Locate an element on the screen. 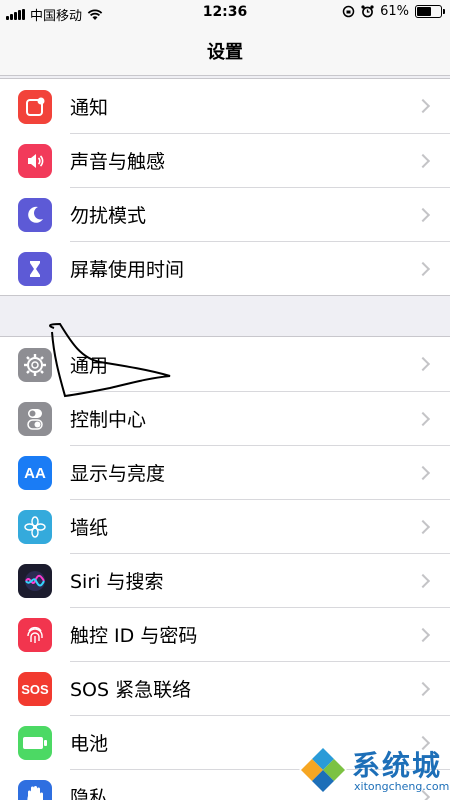  gear-icon is located at coordinates (35, 365).